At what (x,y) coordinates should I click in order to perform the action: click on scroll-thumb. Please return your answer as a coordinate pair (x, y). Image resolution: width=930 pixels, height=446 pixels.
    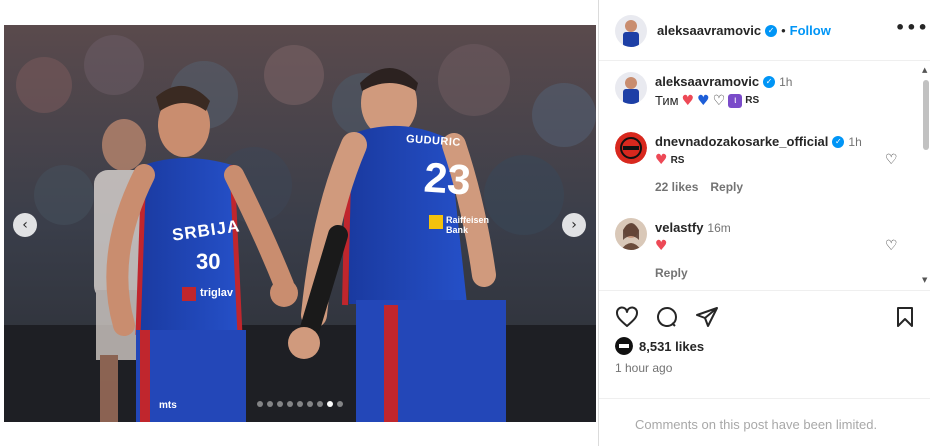
    Looking at the image, I should click on (926, 115).